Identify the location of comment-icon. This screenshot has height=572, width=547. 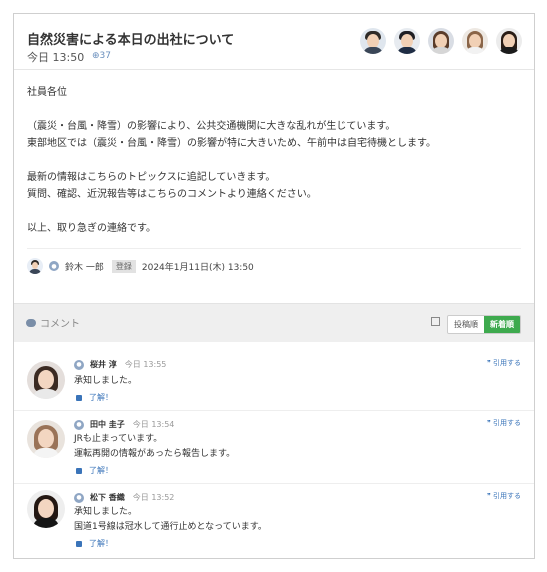
(31, 322).